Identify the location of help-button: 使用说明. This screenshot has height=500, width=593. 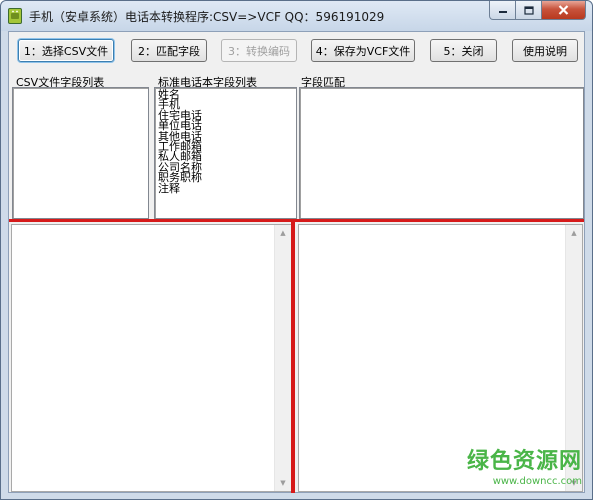
(545, 50).